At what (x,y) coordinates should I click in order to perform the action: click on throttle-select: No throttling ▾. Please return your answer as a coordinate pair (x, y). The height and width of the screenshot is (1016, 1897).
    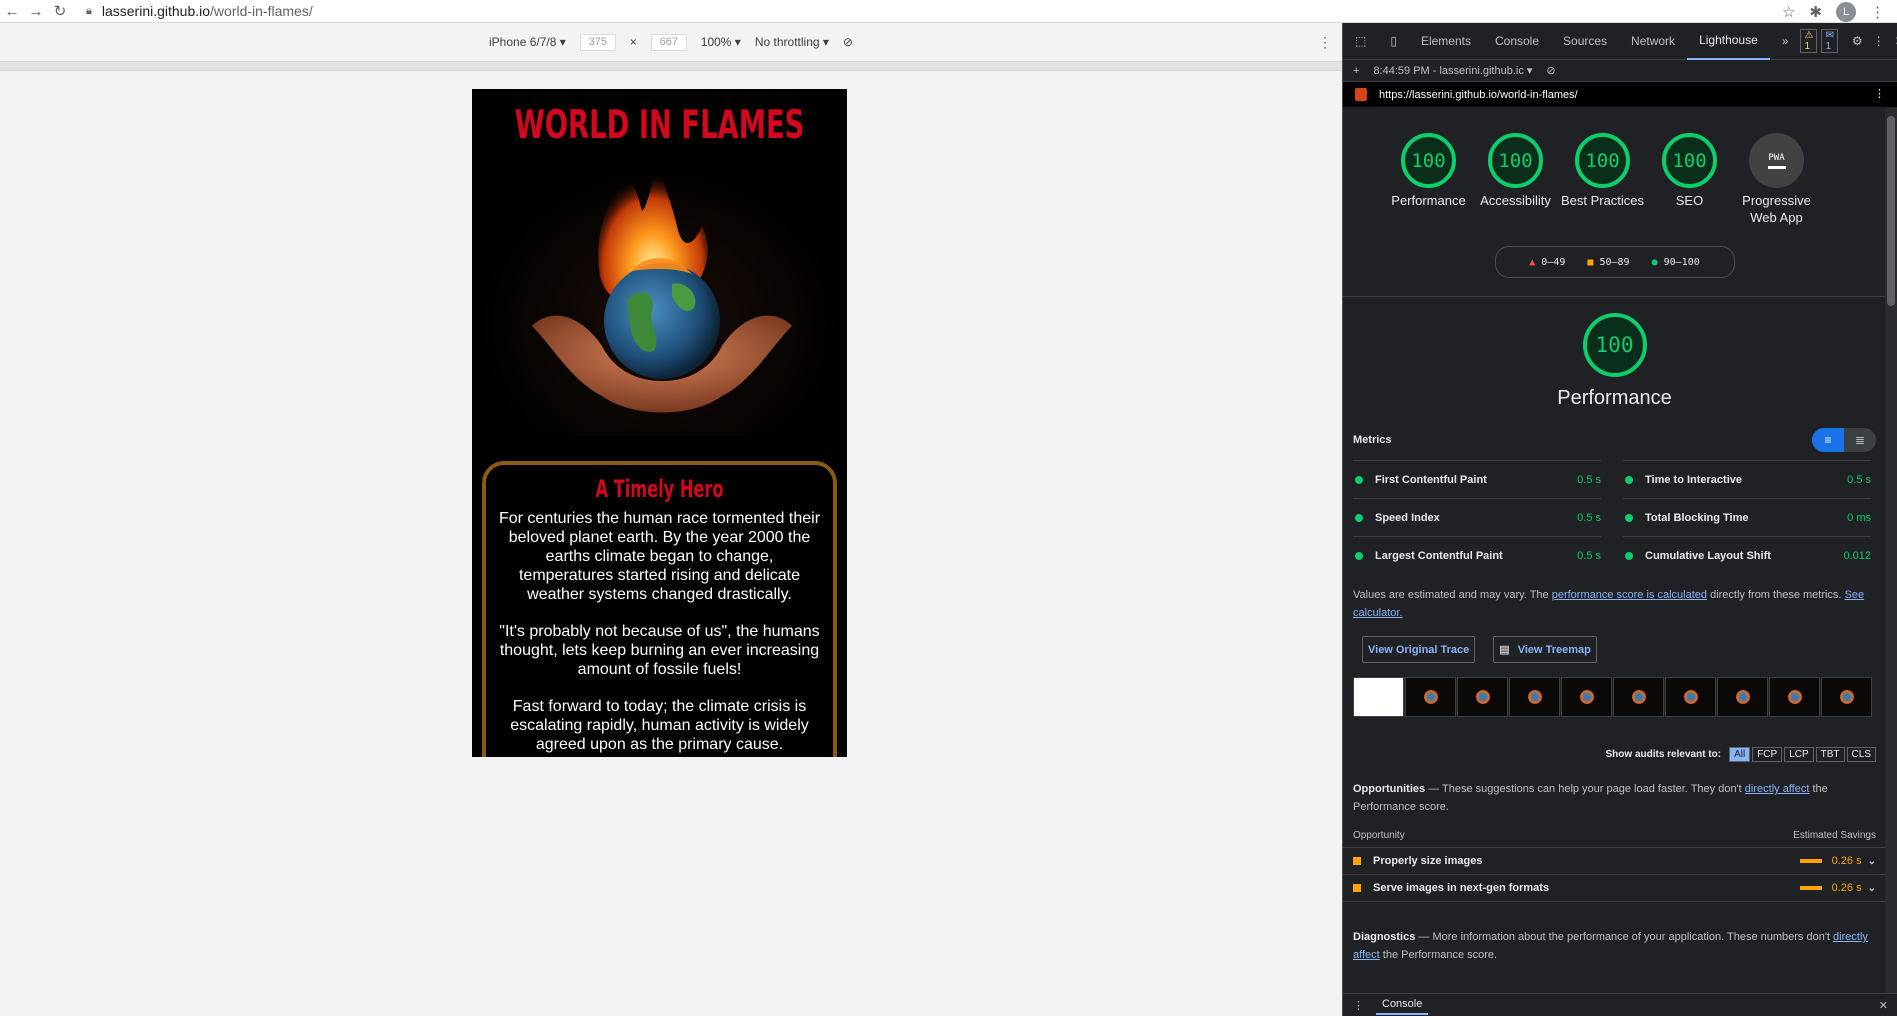
    Looking at the image, I should click on (792, 42).